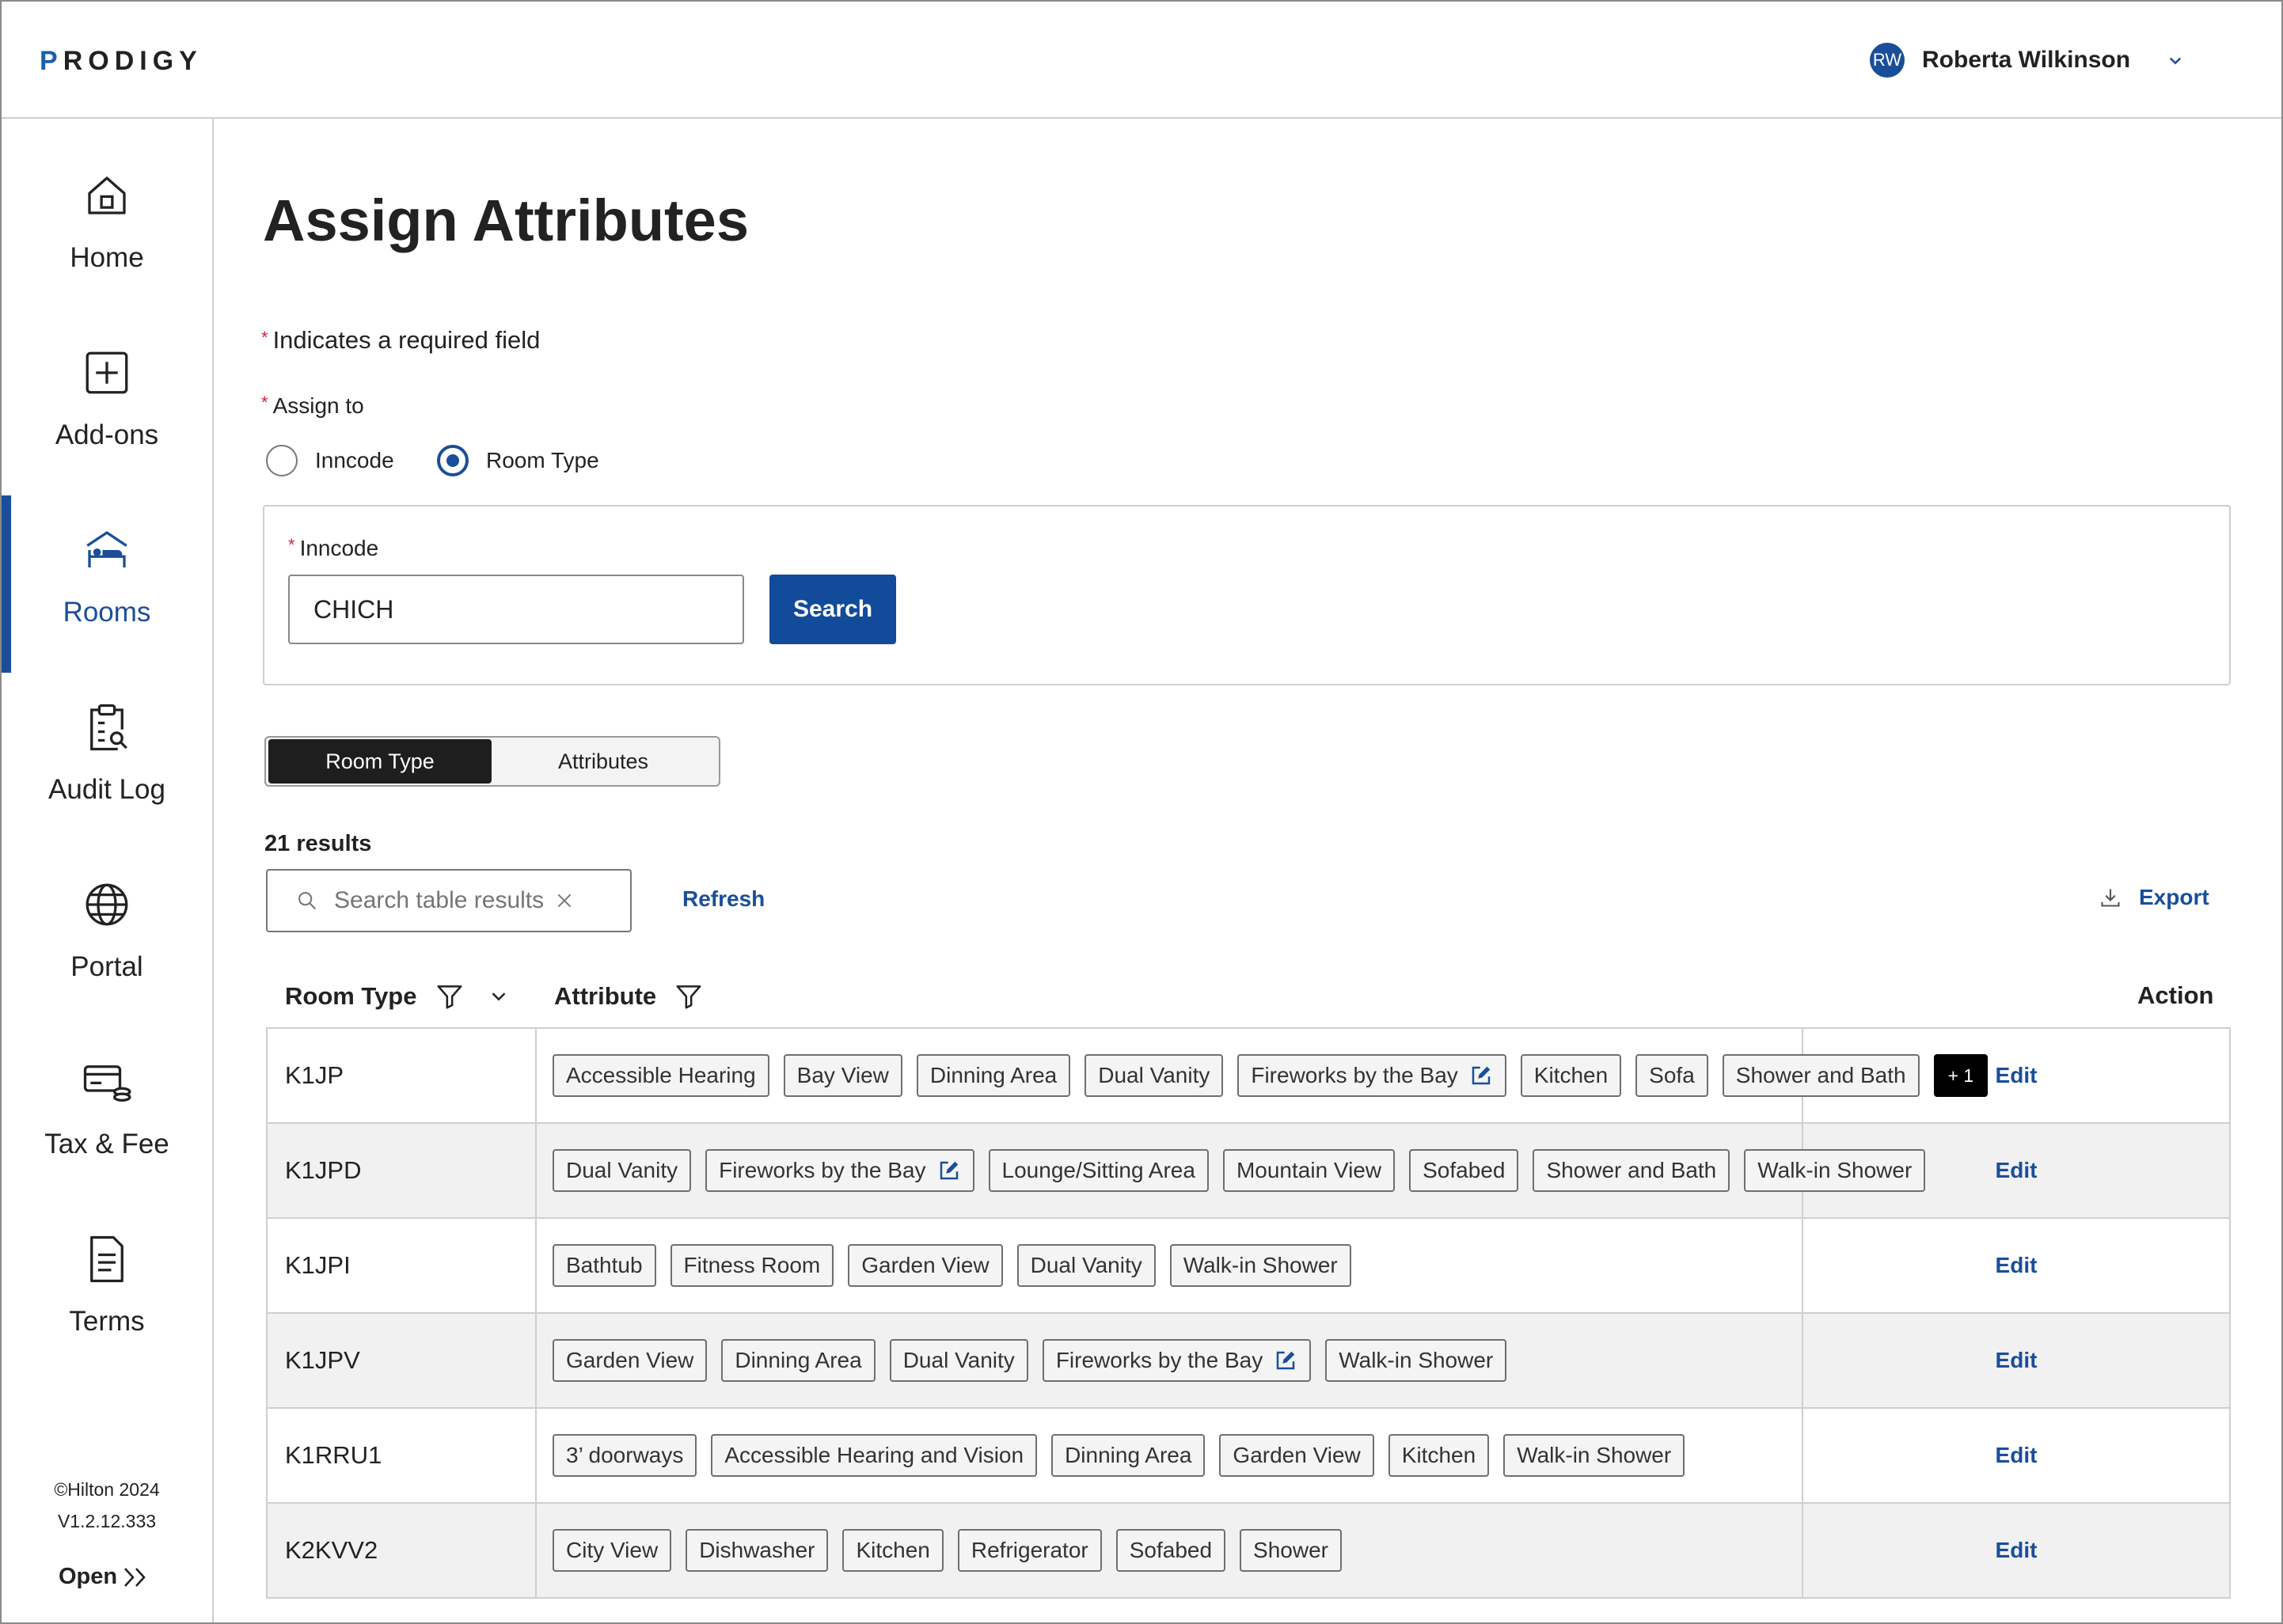 The image size is (2283, 1624). I want to click on sidebar-footer: ©Hilton 2024 V1.2.12.333, so click(107, 1505).